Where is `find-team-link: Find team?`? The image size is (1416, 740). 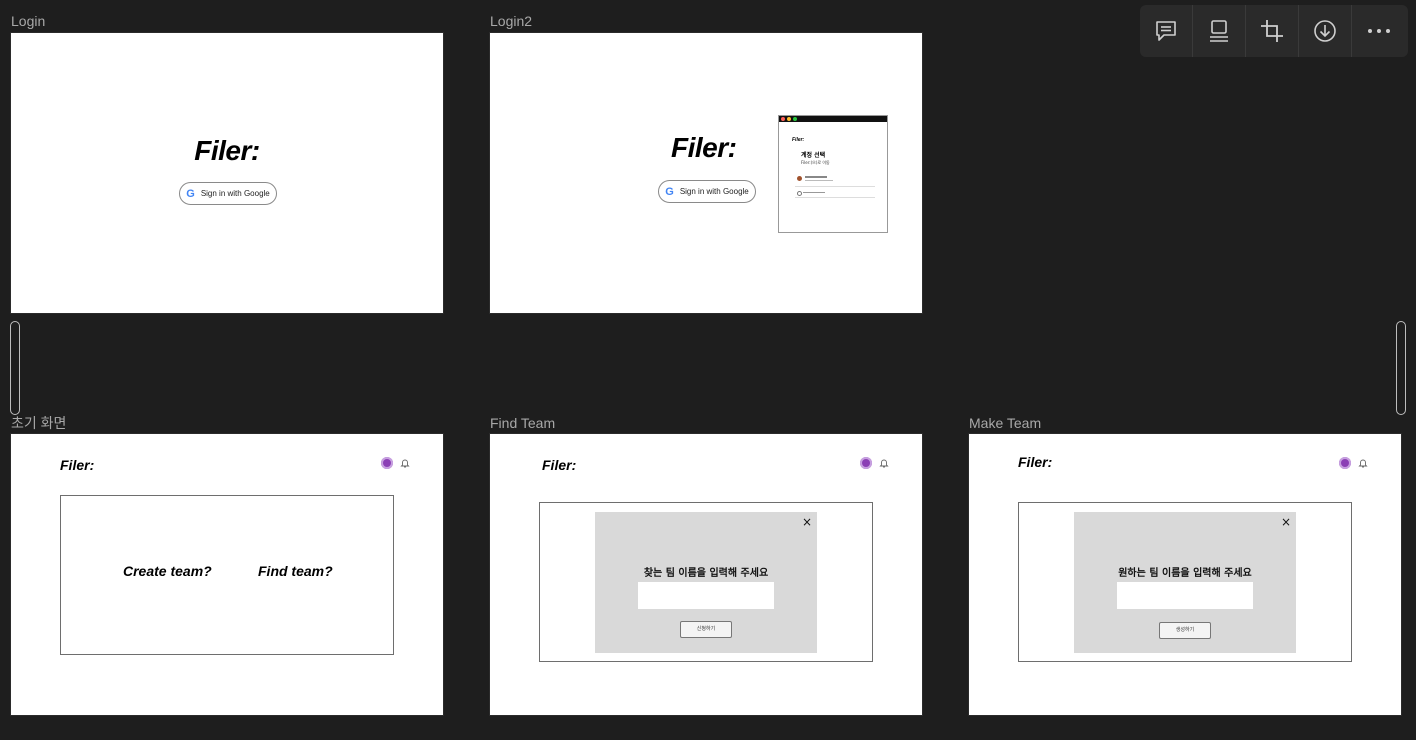
find-team-link: Find team? is located at coordinates (295, 571).